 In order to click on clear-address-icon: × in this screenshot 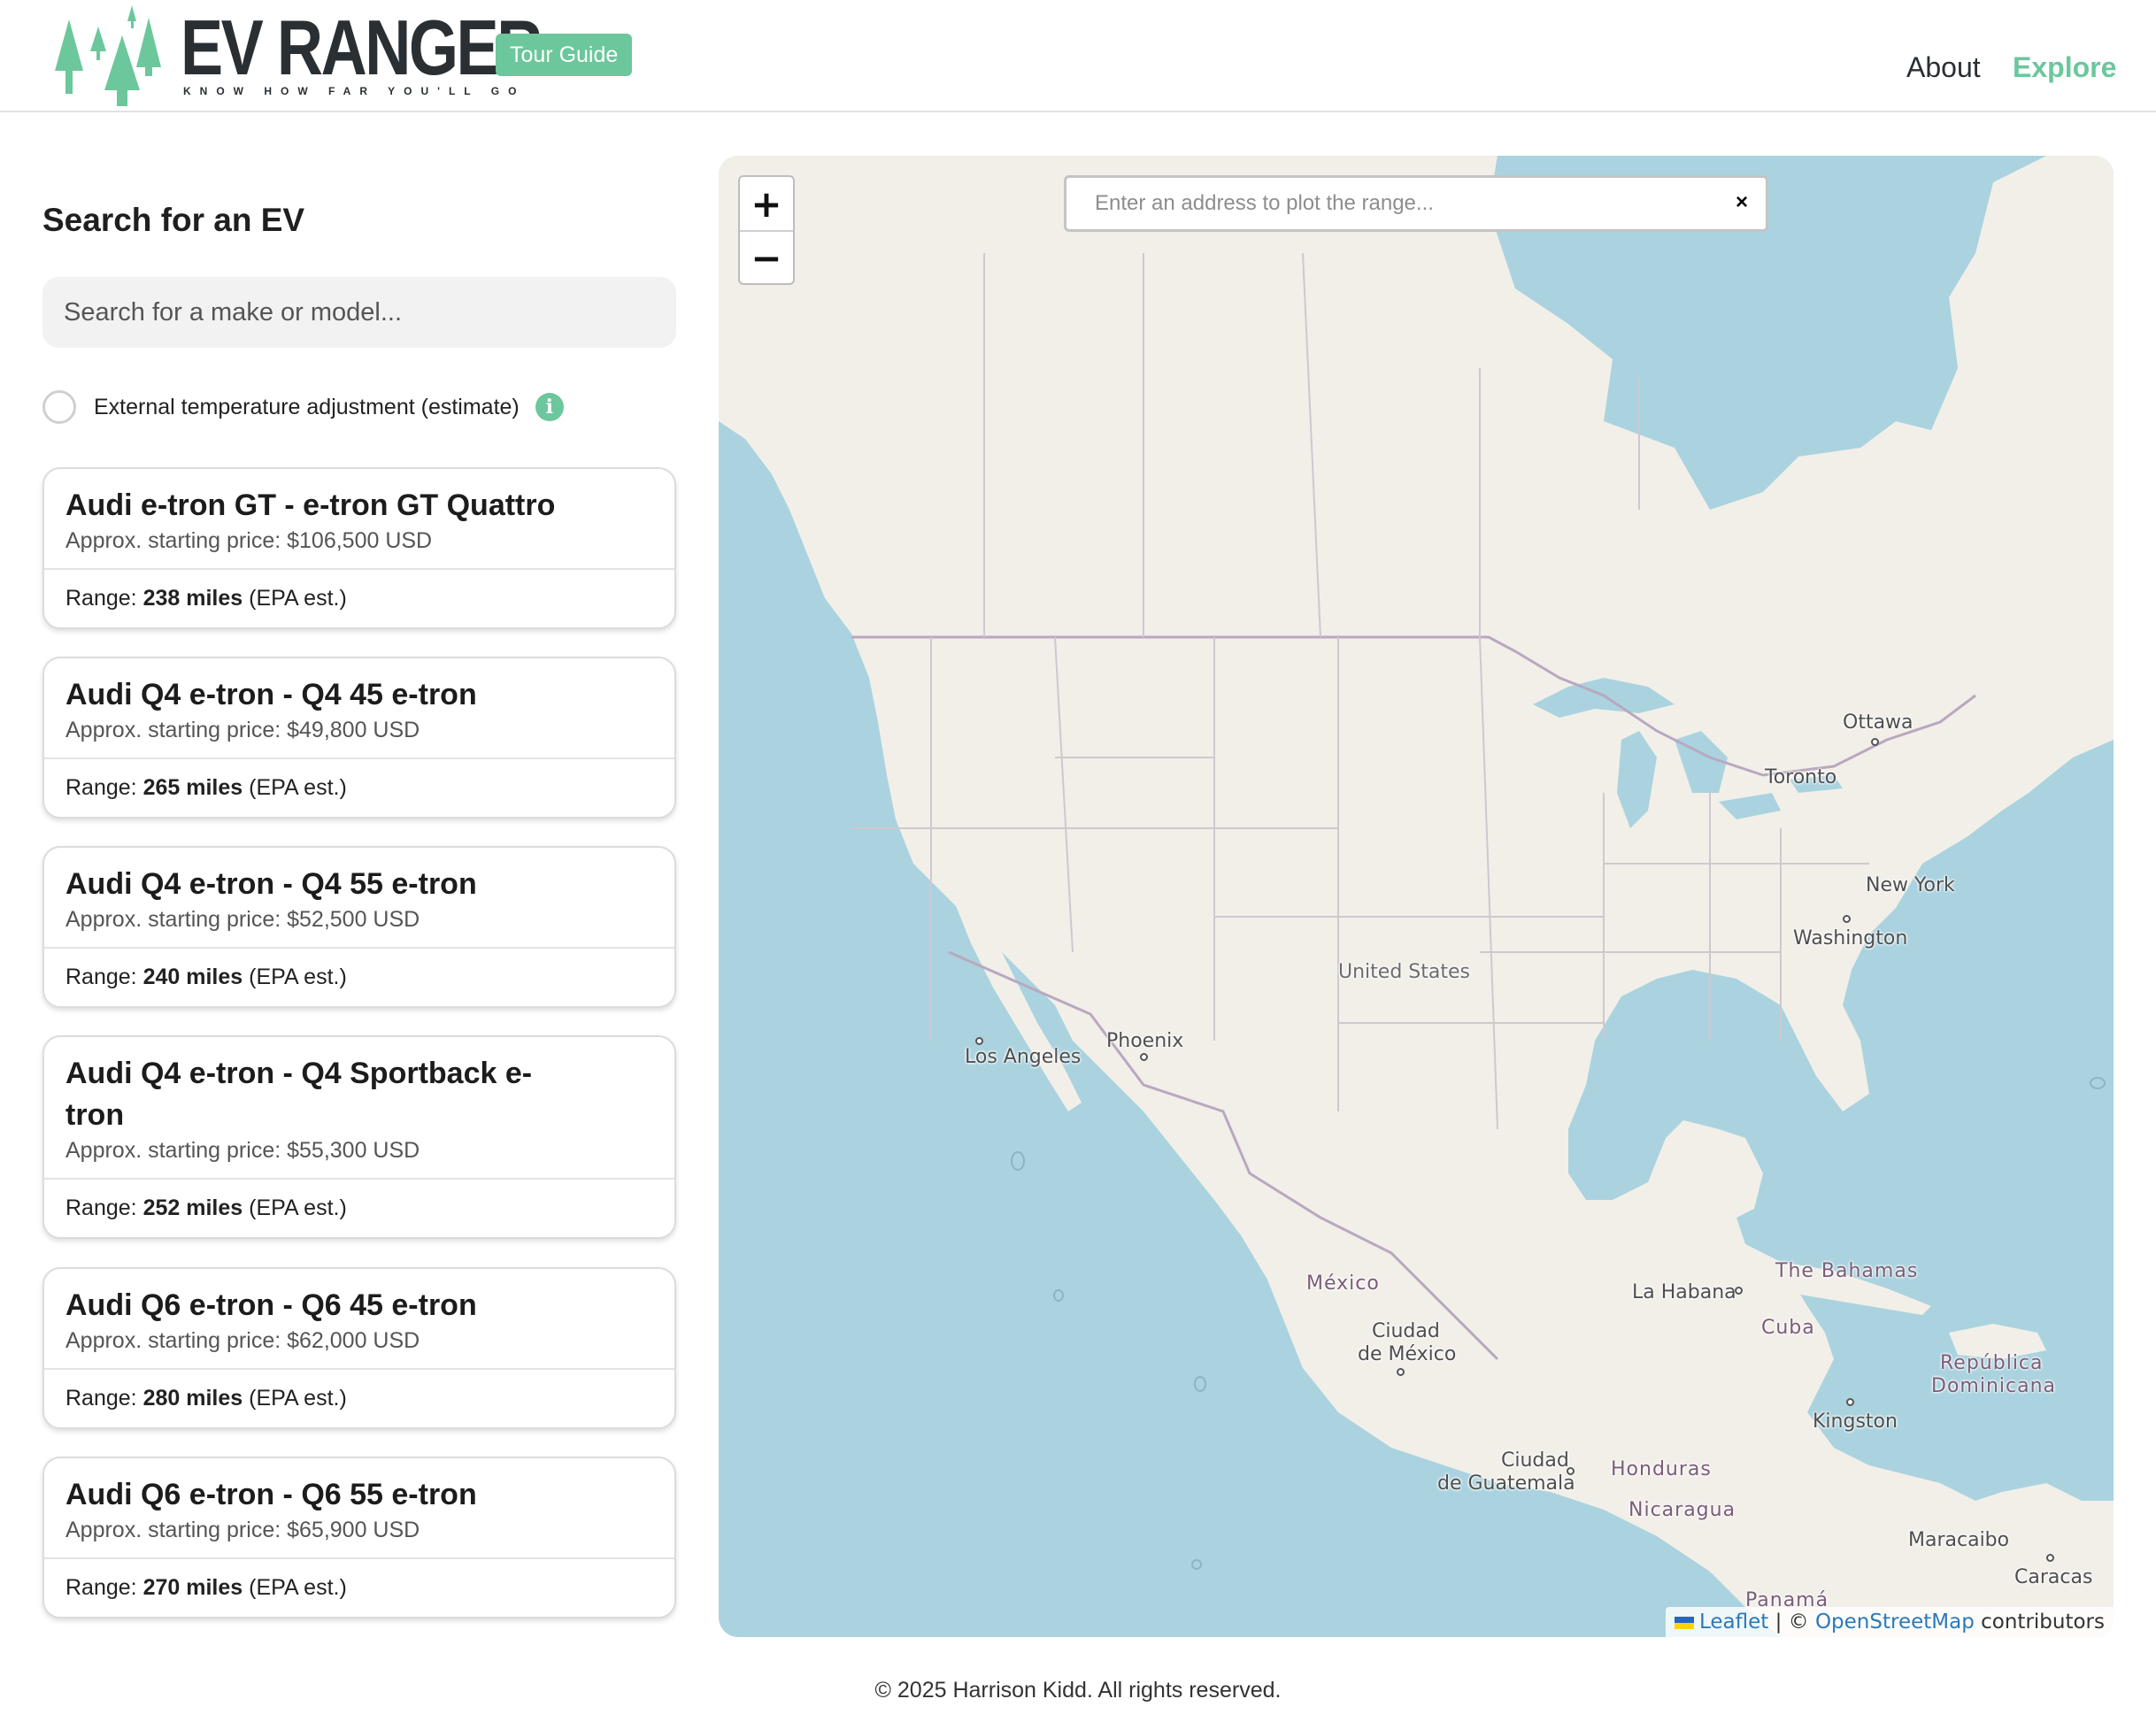, I will do `click(1742, 202)`.